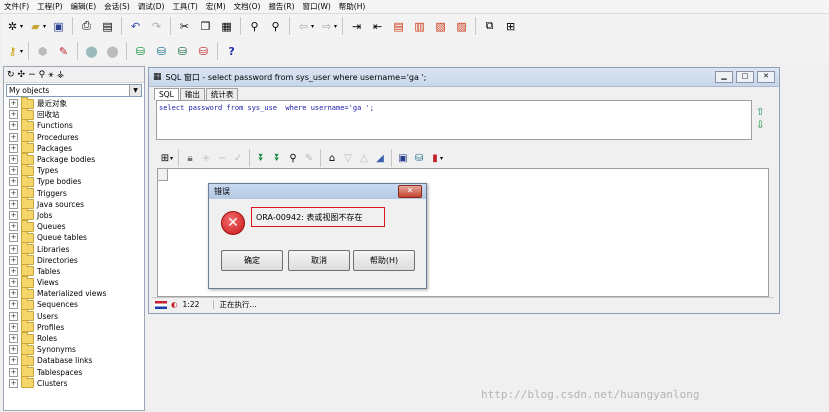  I want to click on lock-icon: 🔒︎, so click(190, 158).